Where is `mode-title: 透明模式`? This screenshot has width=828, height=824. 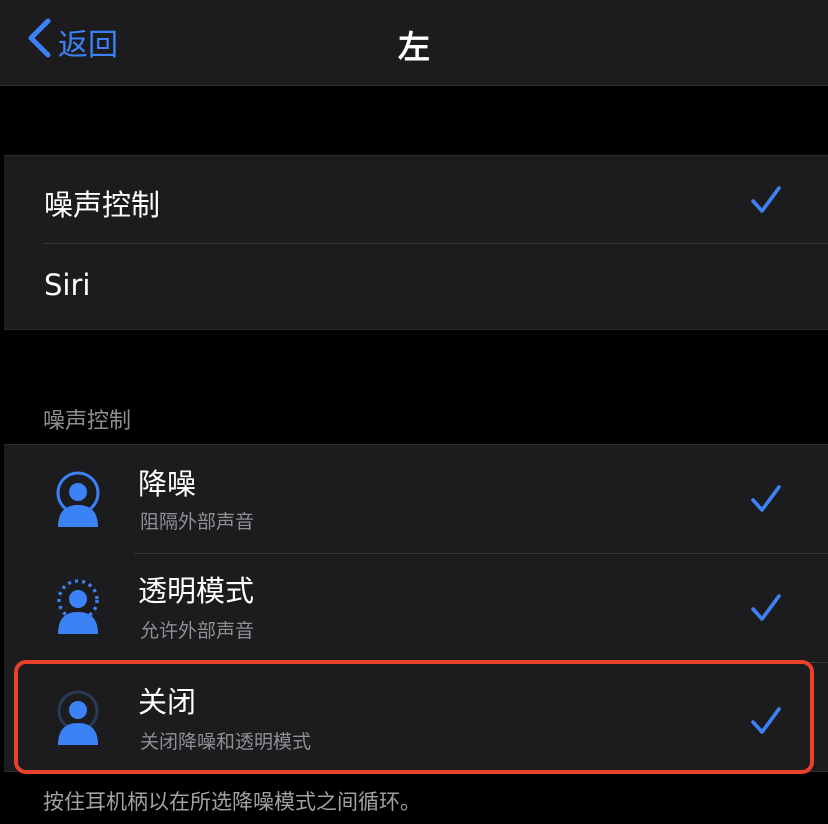
mode-title: 透明模式 is located at coordinates (196, 591).